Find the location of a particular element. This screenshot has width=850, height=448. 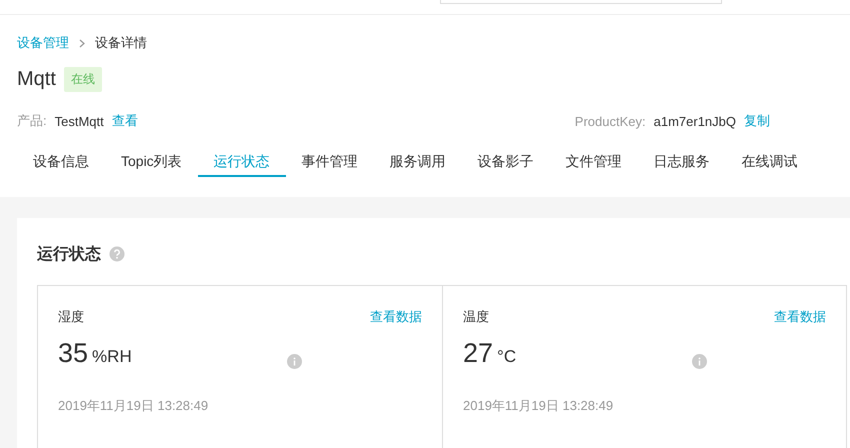

tab: 日志服务 is located at coordinates (682, 162).